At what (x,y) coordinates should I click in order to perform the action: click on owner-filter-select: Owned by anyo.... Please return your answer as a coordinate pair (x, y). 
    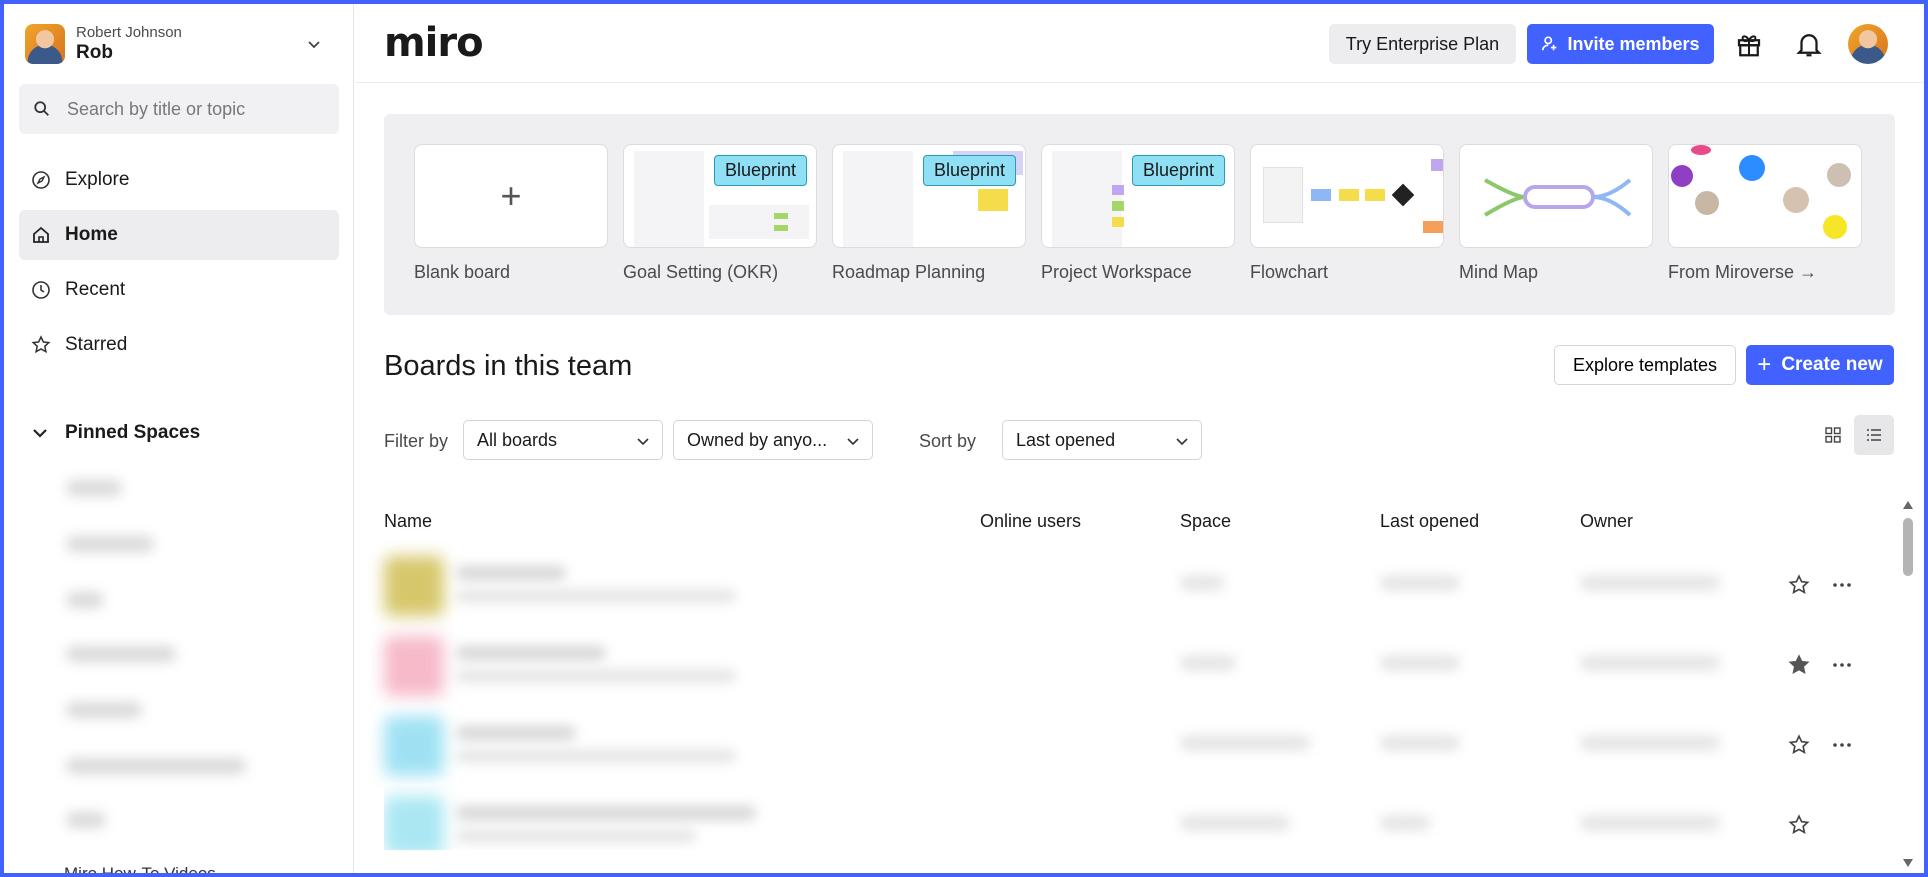
    Looking at the image, I should click on (773, 440).